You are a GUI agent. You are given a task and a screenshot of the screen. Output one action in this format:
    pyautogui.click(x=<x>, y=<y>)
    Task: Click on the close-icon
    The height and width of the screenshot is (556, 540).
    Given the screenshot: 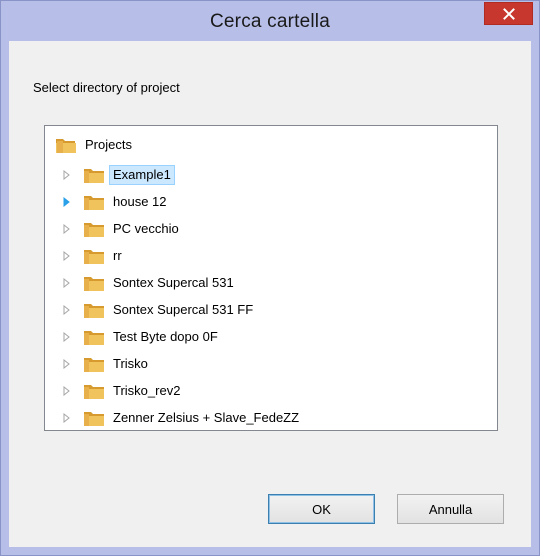 What is the action you would take?
    pyautogui.click(x=508, y=13)
    